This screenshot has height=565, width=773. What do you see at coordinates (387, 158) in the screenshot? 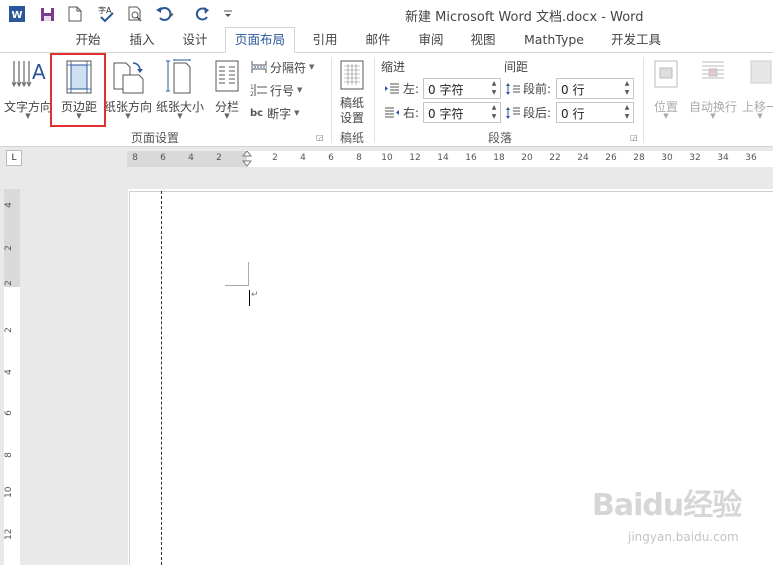
I see `ruler-tick-label: 10` at bounding box center [387, 158].